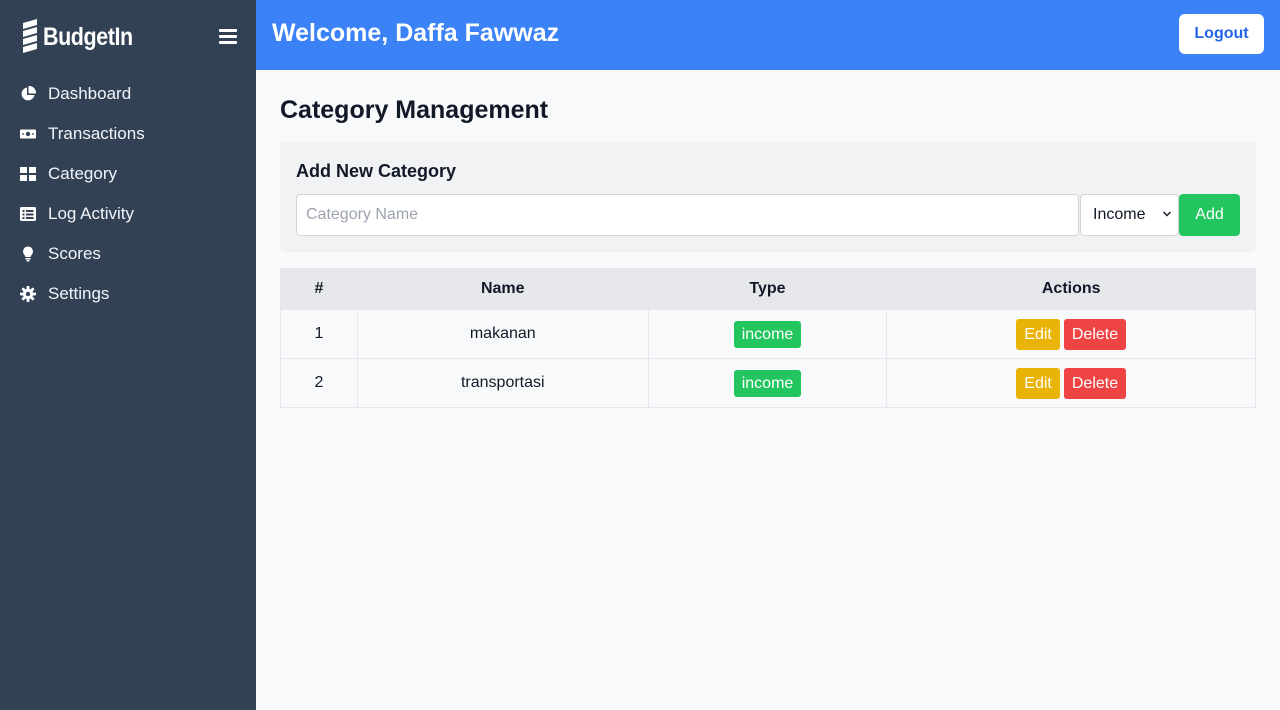 This screenshot has height=710, width=1280. What do you see at coordinates (319, 289) in the screenshot?
I see `column-header-number: #` at bounding box center [319, 289].